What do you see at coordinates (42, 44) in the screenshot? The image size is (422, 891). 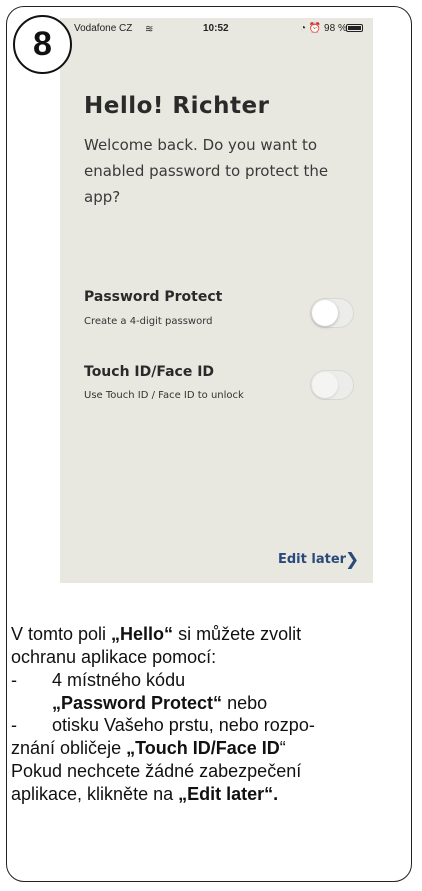 I see `step-number-badge: 8` at bounding box center [42, 44].